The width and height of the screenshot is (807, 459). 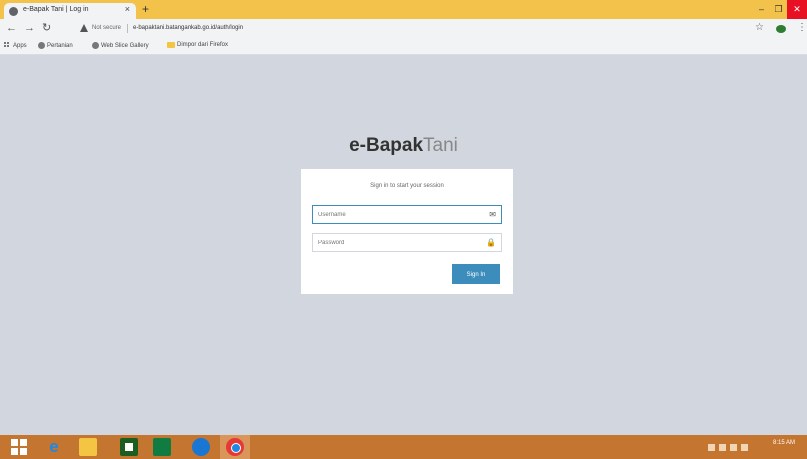 I want to click on app-logo: e-BapakTani, so click(x=403, y=146).